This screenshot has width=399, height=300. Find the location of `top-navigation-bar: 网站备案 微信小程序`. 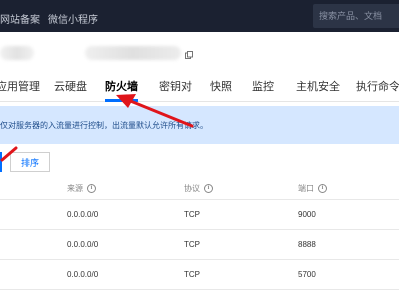

top-navigation-bar: 网站备案 微信小程序 is located at coordinates (199, 16).